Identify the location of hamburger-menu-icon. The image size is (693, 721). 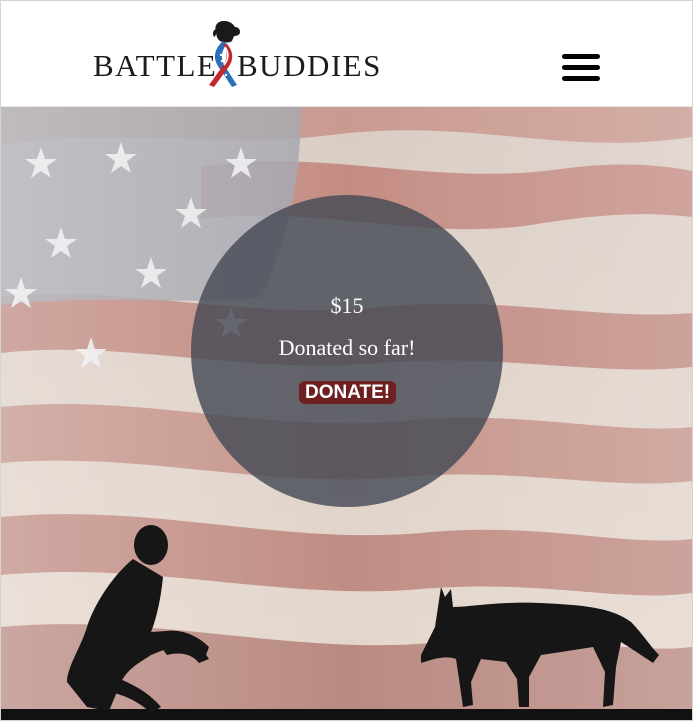
(581, 68).